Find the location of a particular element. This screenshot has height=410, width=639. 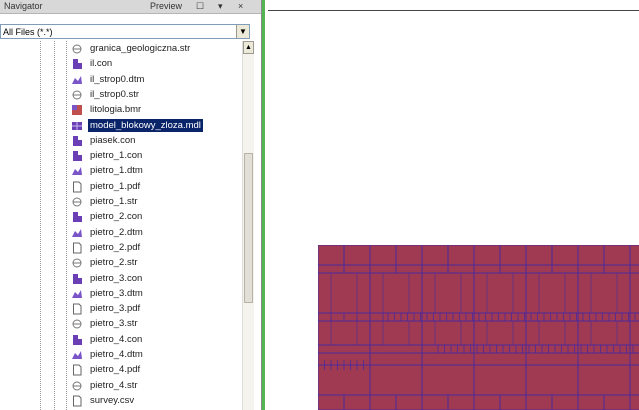

file-tree-item: il.con is located at coordinates (120, 64).